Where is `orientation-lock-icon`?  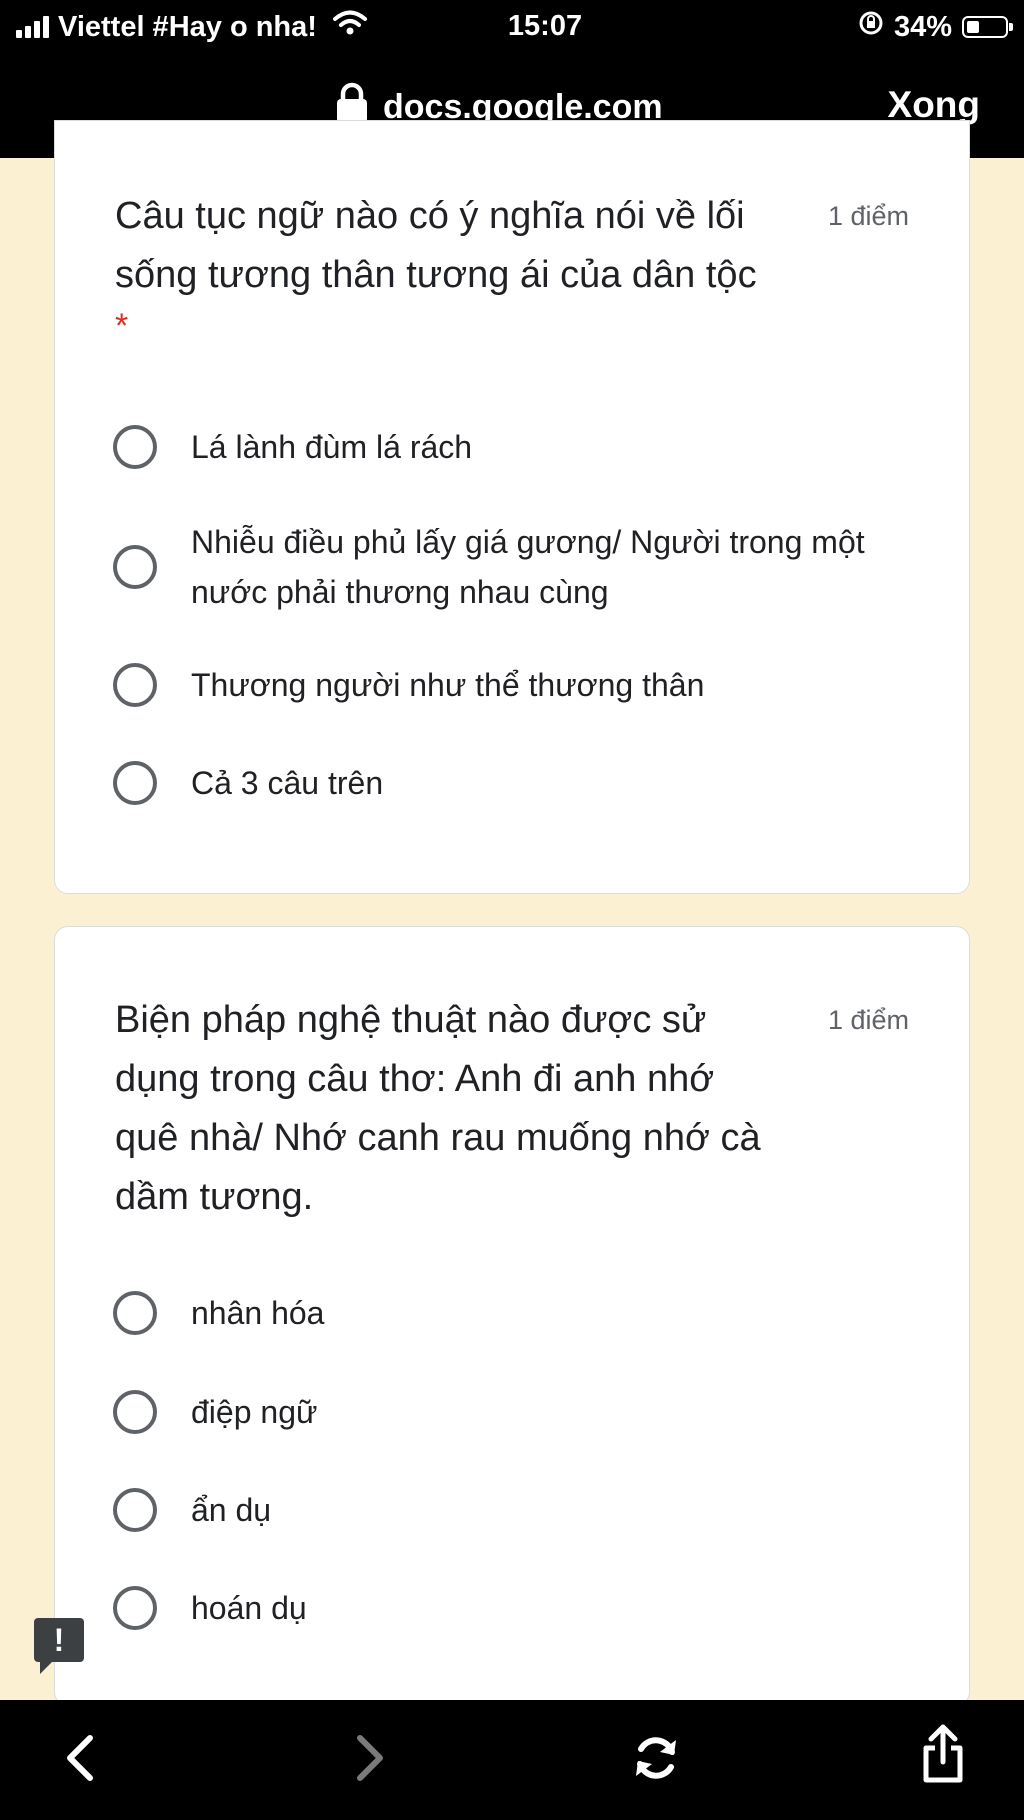 orientation-lock-icon is located at coordinates (871, 27).